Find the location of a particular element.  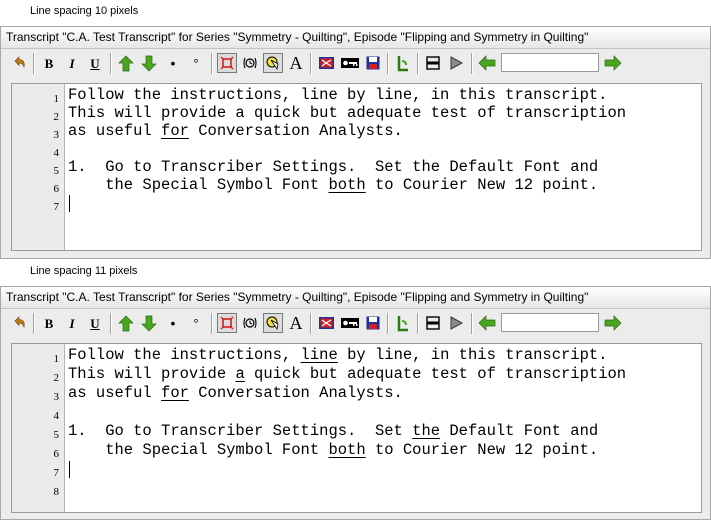

line-number-gutter: 1 2 3 4 5 6 7 is located at coordinates (38, 167).